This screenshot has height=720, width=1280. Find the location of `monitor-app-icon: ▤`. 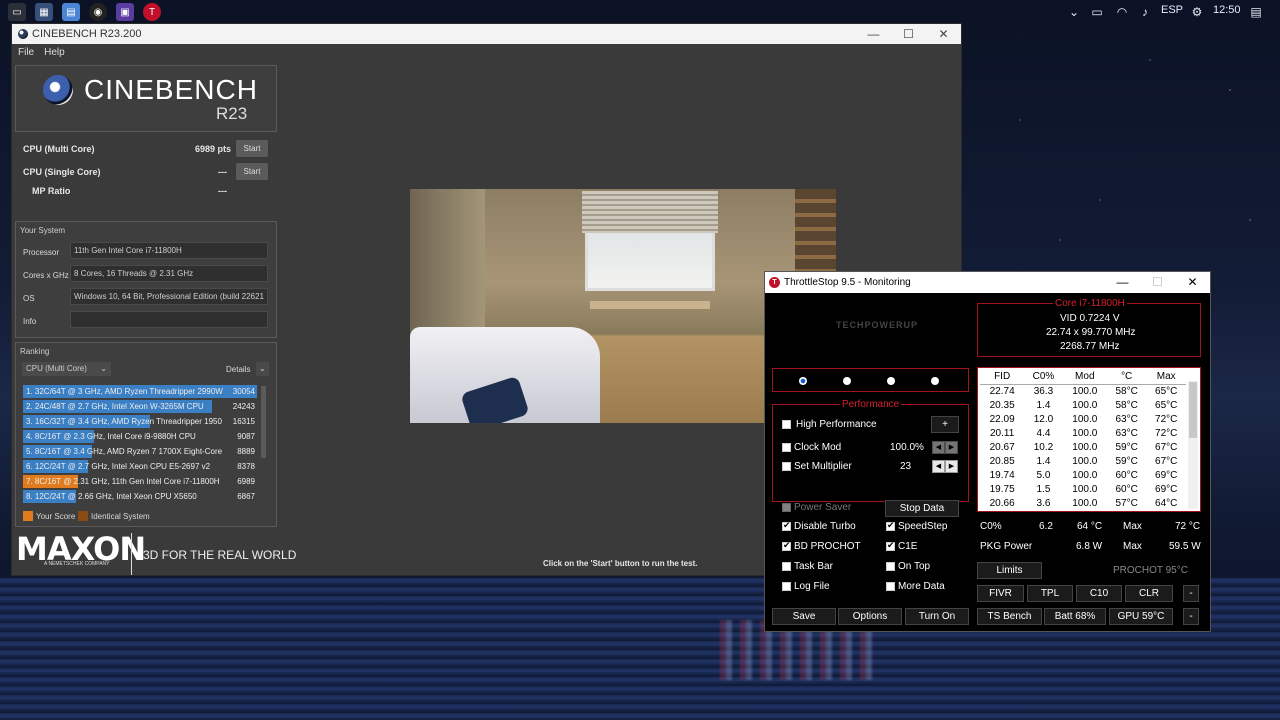

monitor-app-icon: ▤ is located at coordinates (71, 12).